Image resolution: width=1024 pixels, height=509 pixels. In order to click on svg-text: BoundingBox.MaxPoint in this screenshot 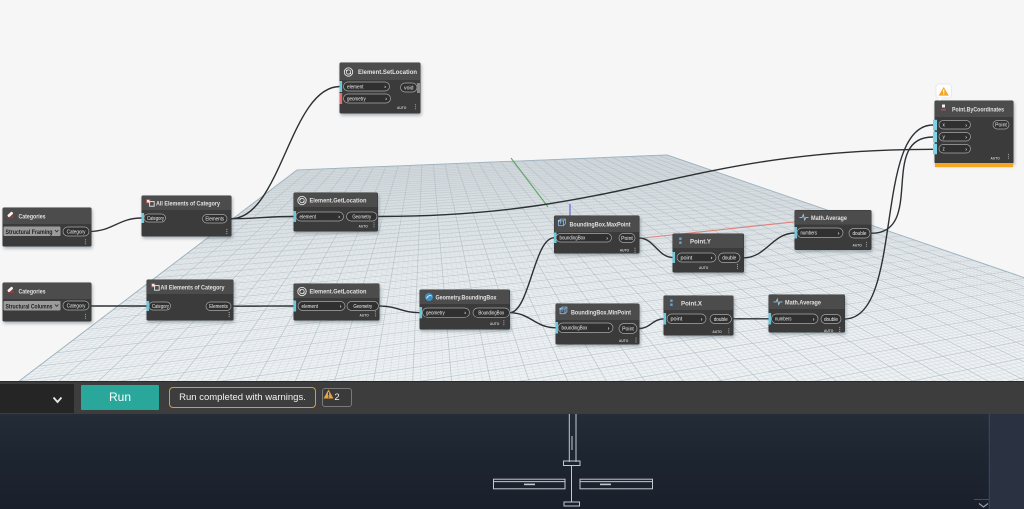, I will do `click(601, 224)`.